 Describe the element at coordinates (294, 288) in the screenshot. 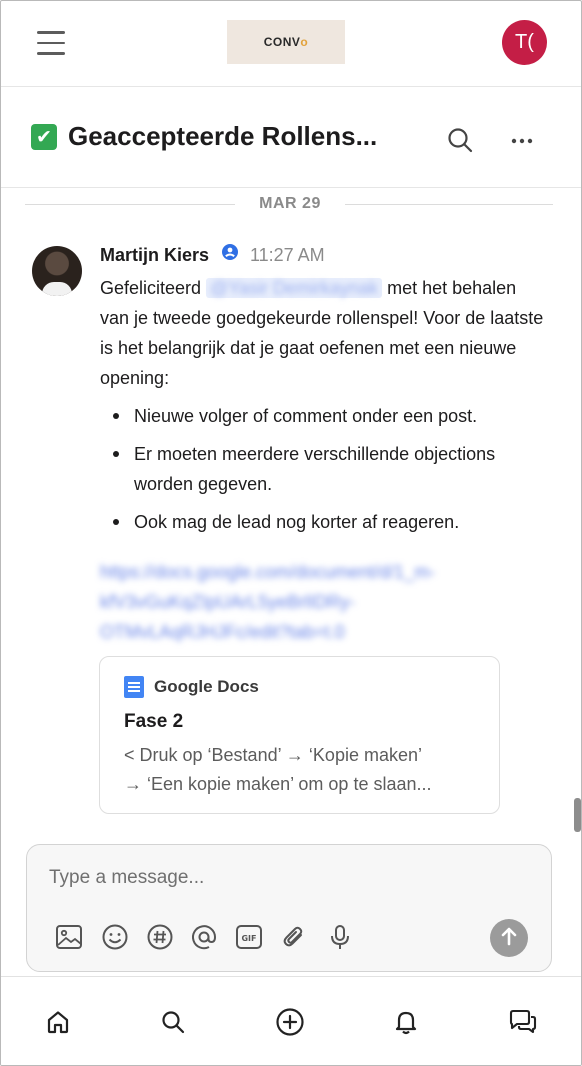

I see `user-mention: @Yasir Demirkaynak` at that location.